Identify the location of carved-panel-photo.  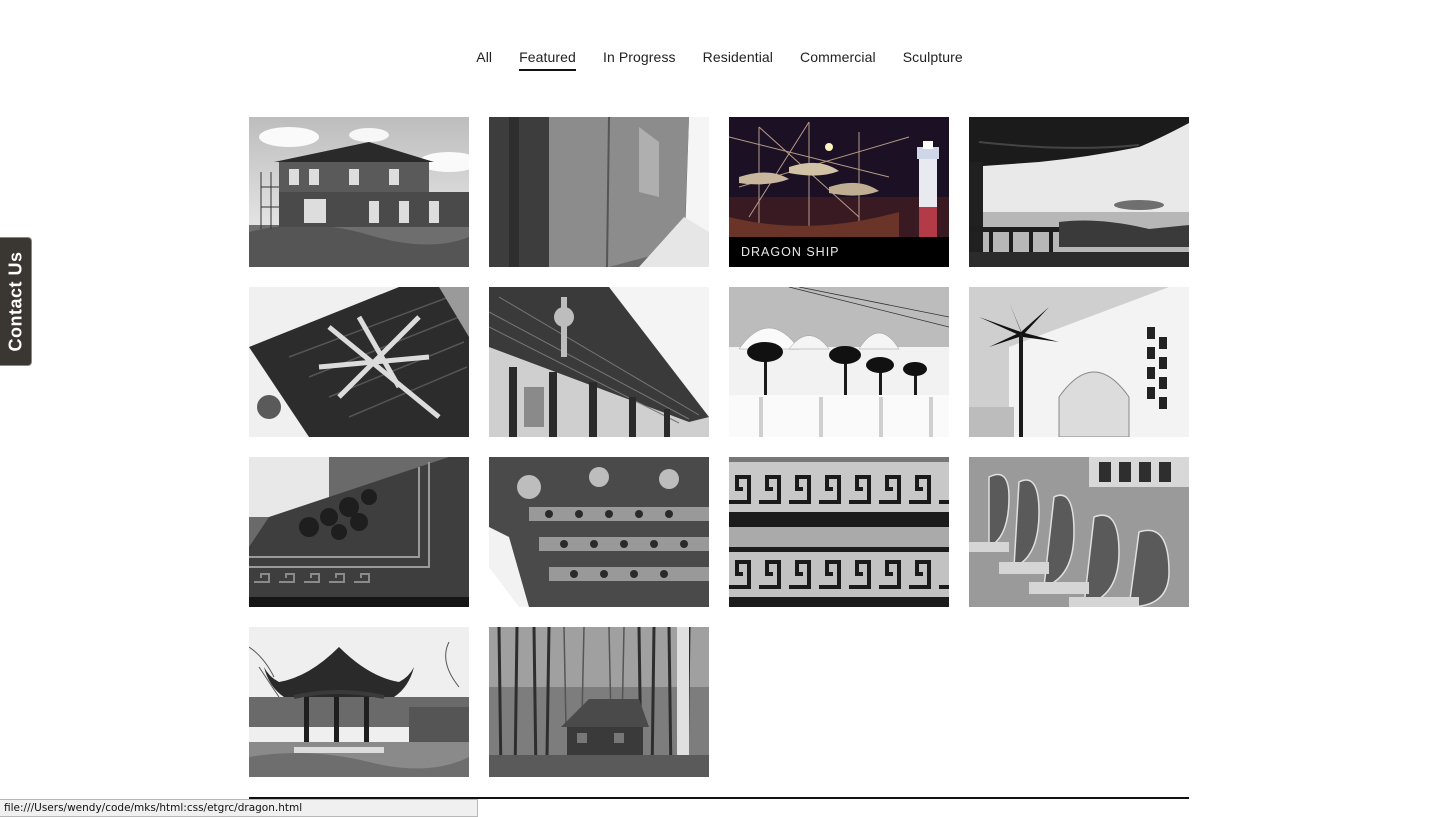
(359, 532).